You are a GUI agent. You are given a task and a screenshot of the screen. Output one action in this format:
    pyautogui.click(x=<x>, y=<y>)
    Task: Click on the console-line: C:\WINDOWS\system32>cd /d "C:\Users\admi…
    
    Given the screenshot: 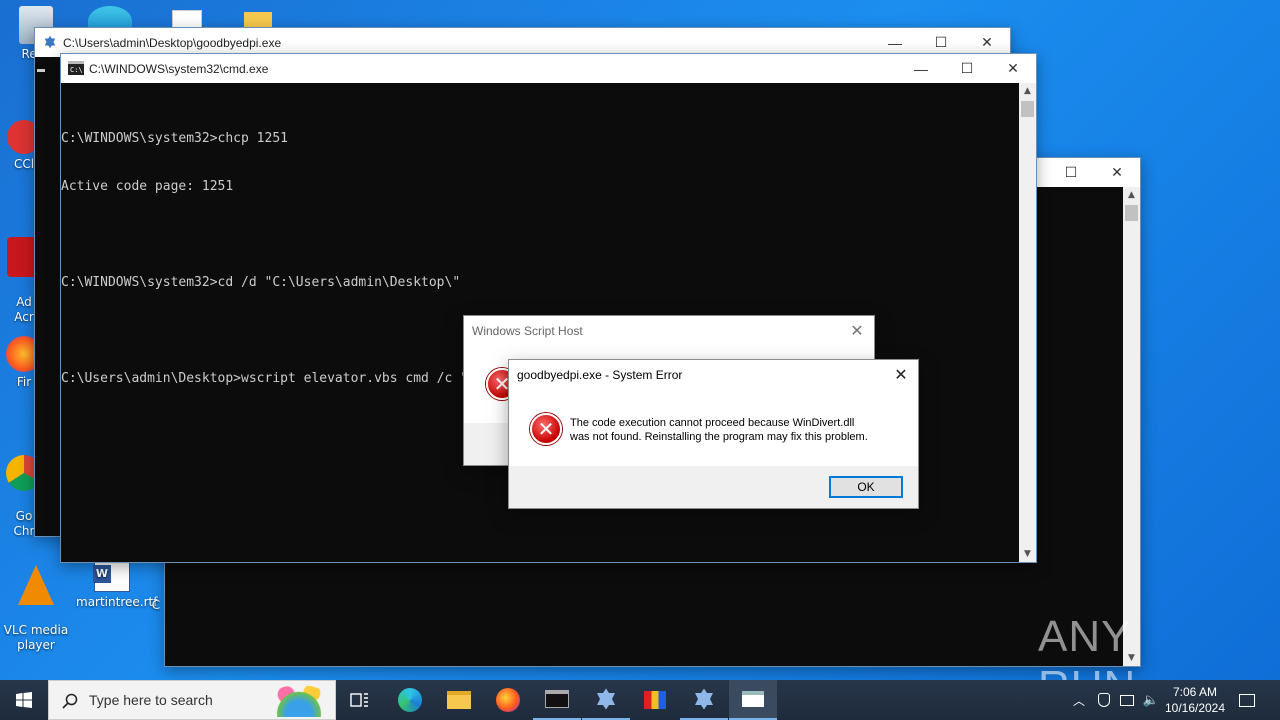 What is the action you would take?
    pyautogui.click(x=261, y=282)
    